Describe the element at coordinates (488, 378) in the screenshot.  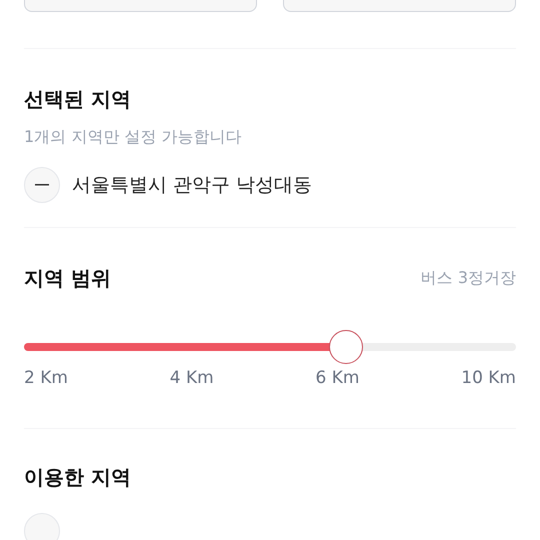
I see `tick-label: 10 Km` at that location.